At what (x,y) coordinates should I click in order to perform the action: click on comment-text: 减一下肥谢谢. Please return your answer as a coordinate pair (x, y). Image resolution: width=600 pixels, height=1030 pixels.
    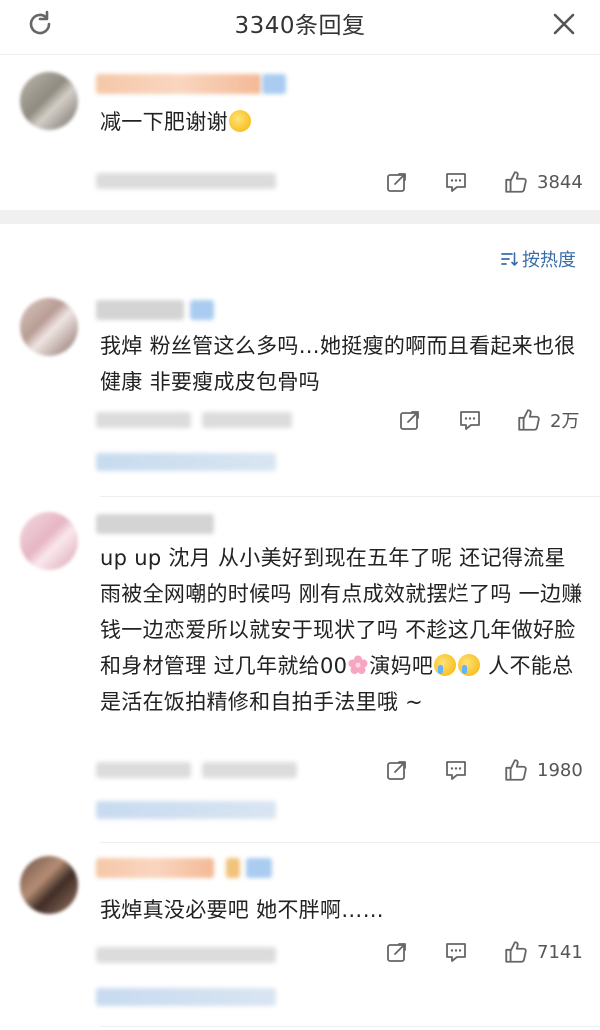
    Looking at the image, I should click on (342, 122).